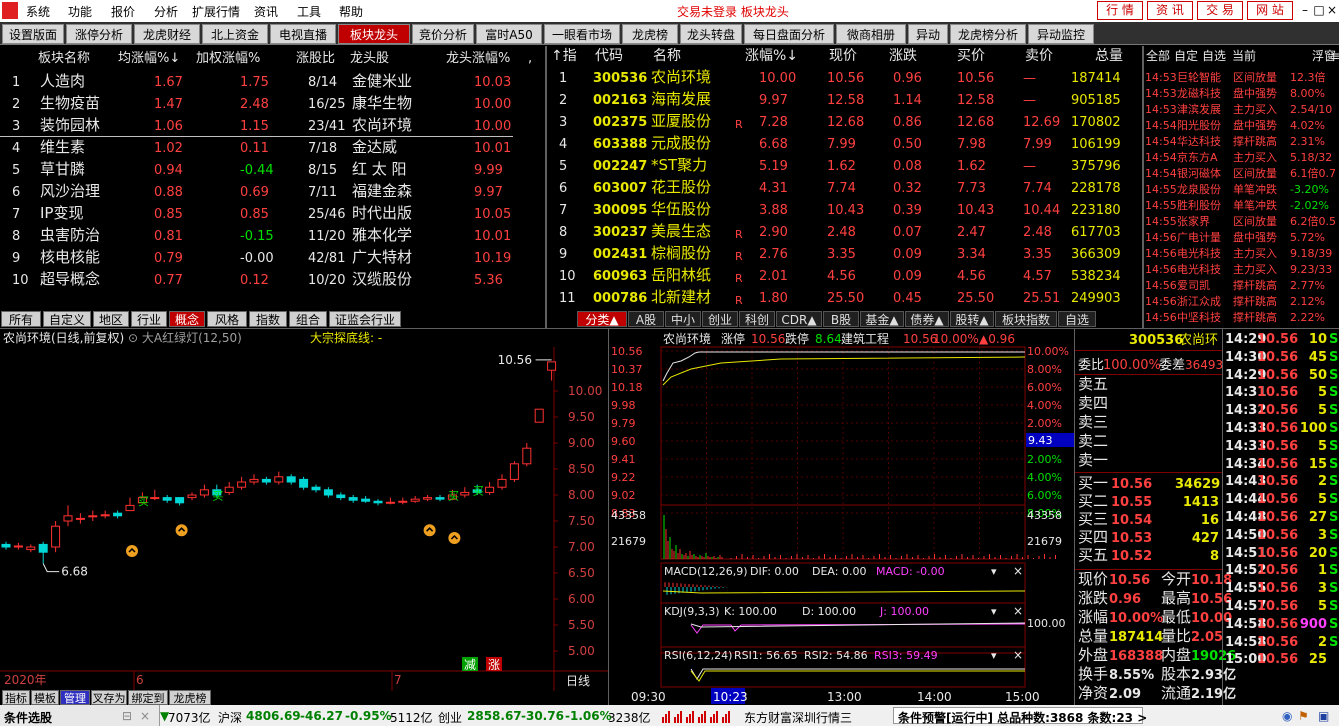  What do you see at coordinates (1241, 253) in the screenshot?
I see `alert-row: 14:56 电光科技 主力买入 9.18/39` at bounding box center [1241, 253].